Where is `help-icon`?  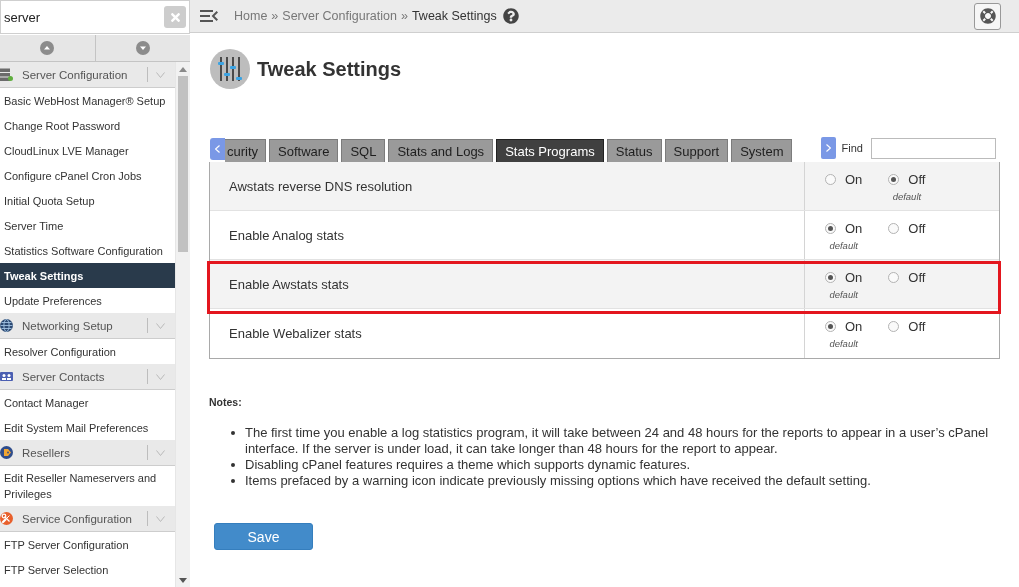
help-icon is located at coordinates (510, 16).